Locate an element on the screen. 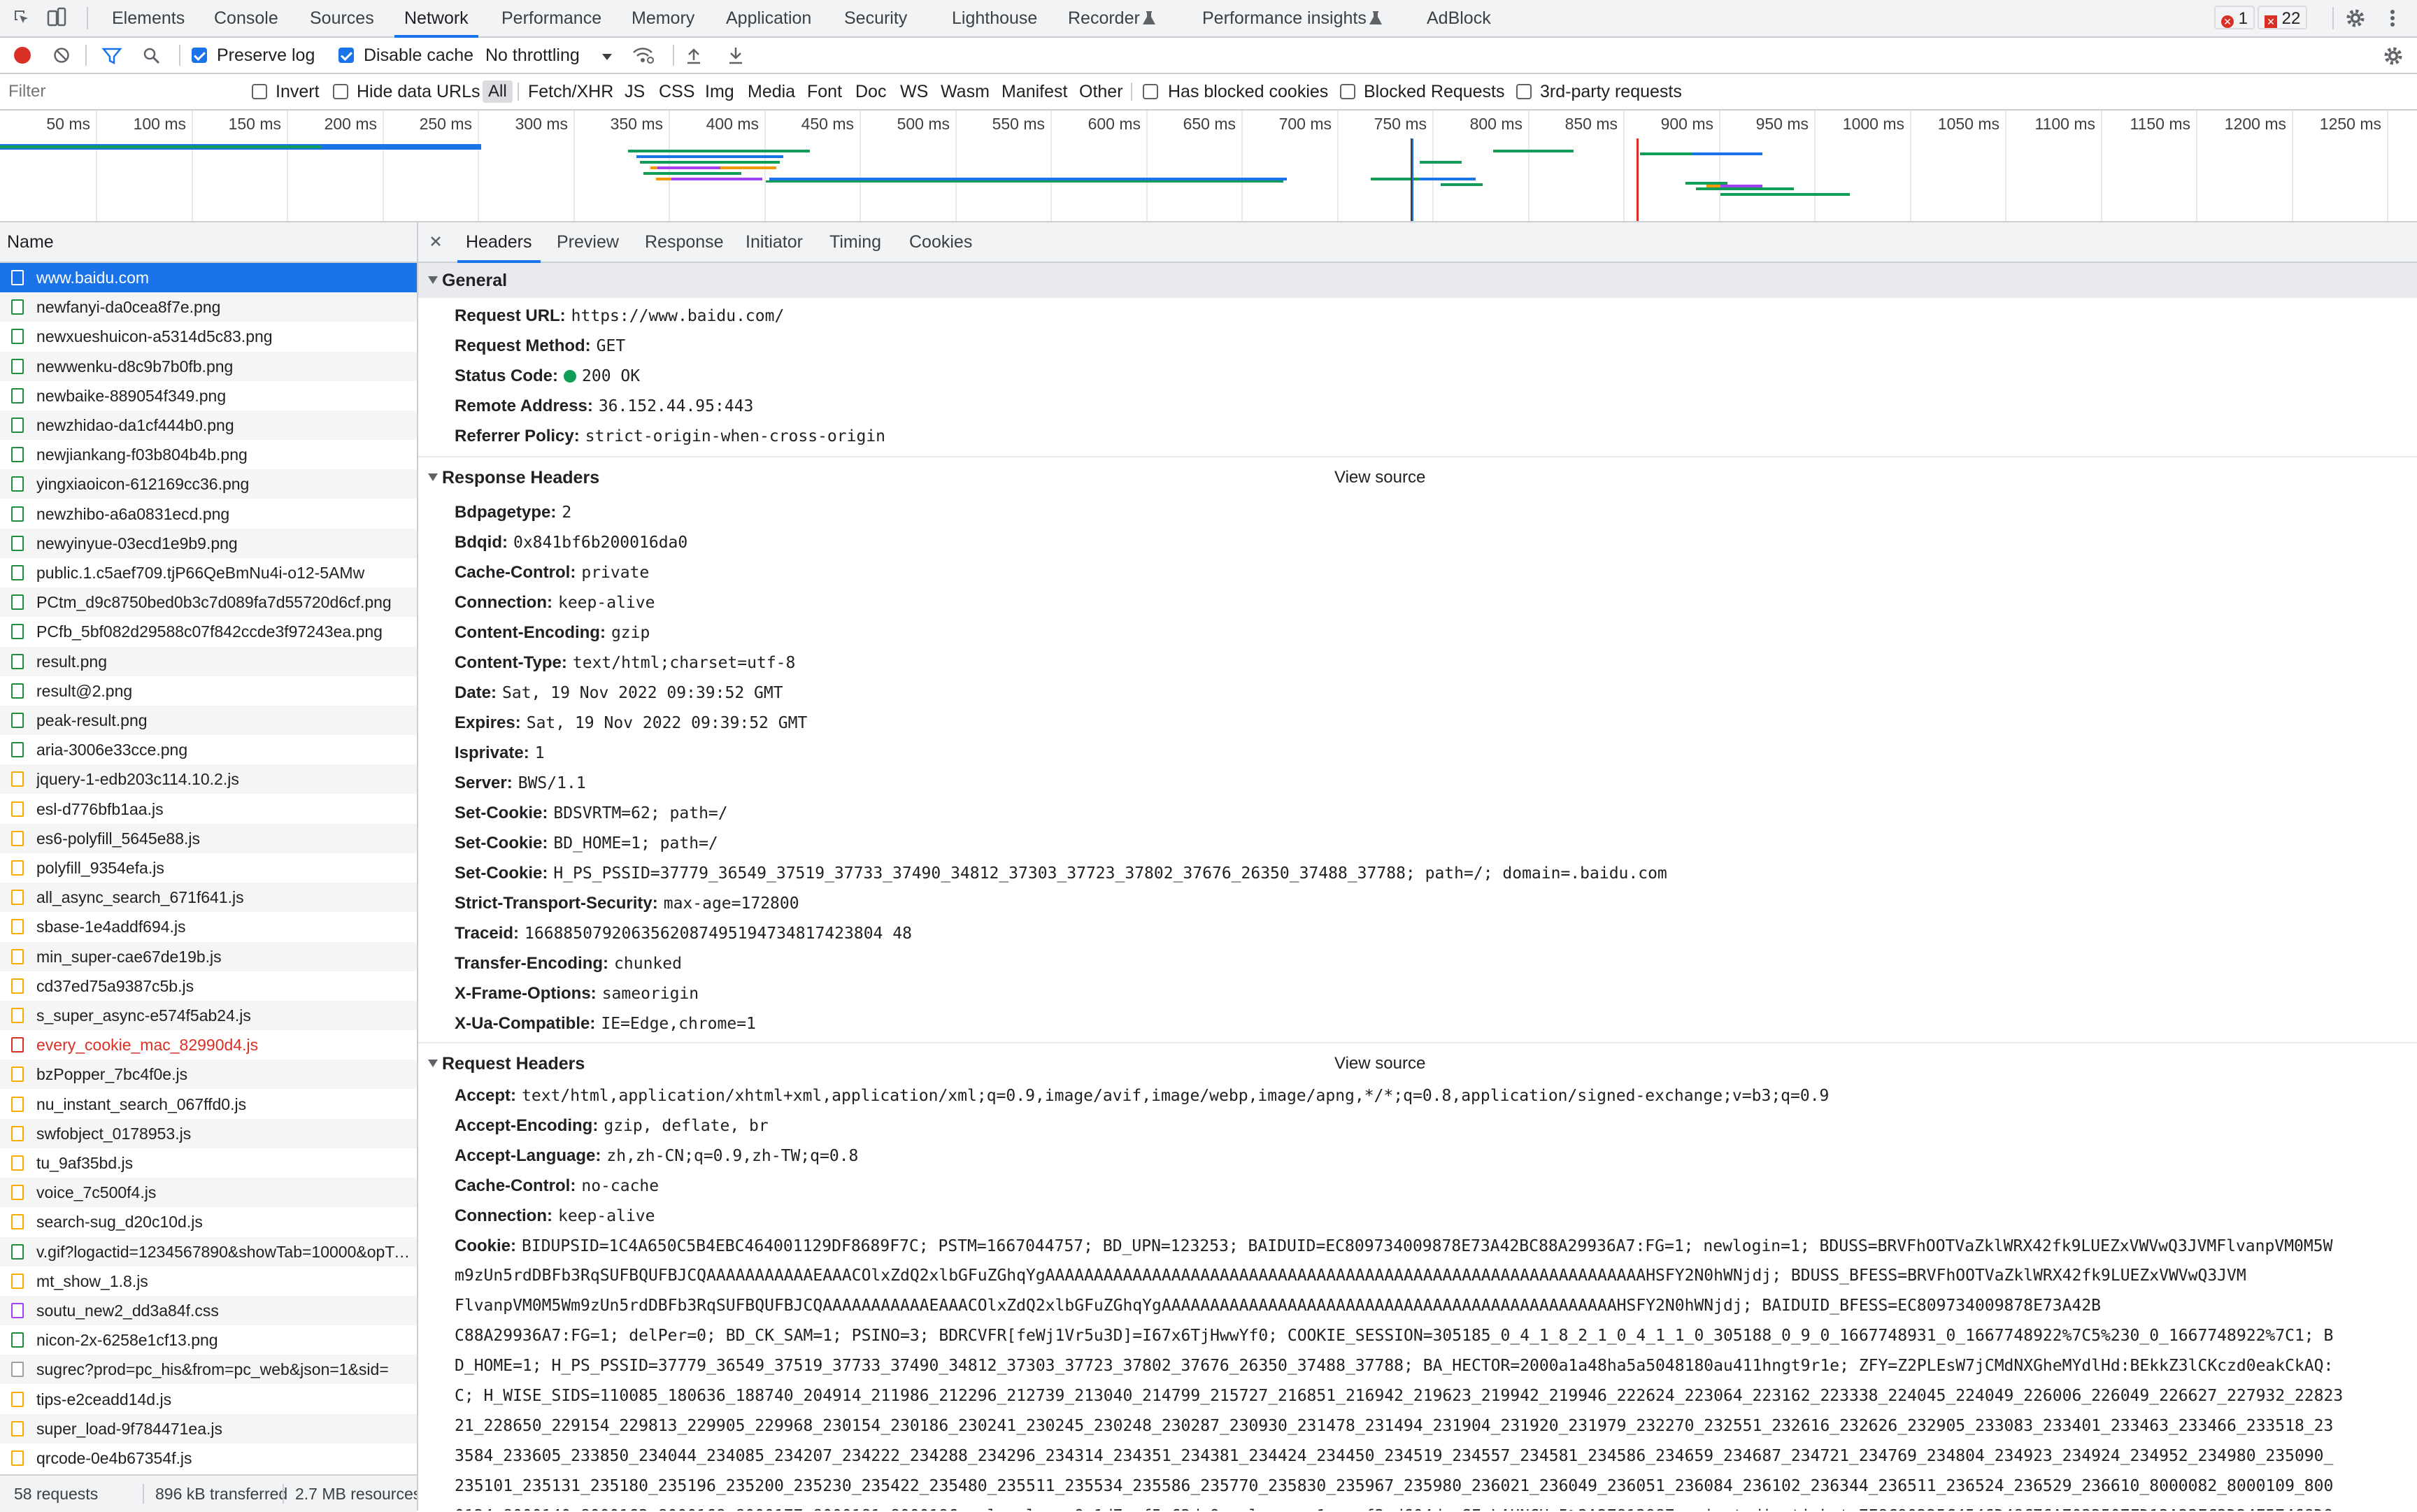  request-row: newwenku-d8c9b7b0fb.png is located at coordinates (208, 366).